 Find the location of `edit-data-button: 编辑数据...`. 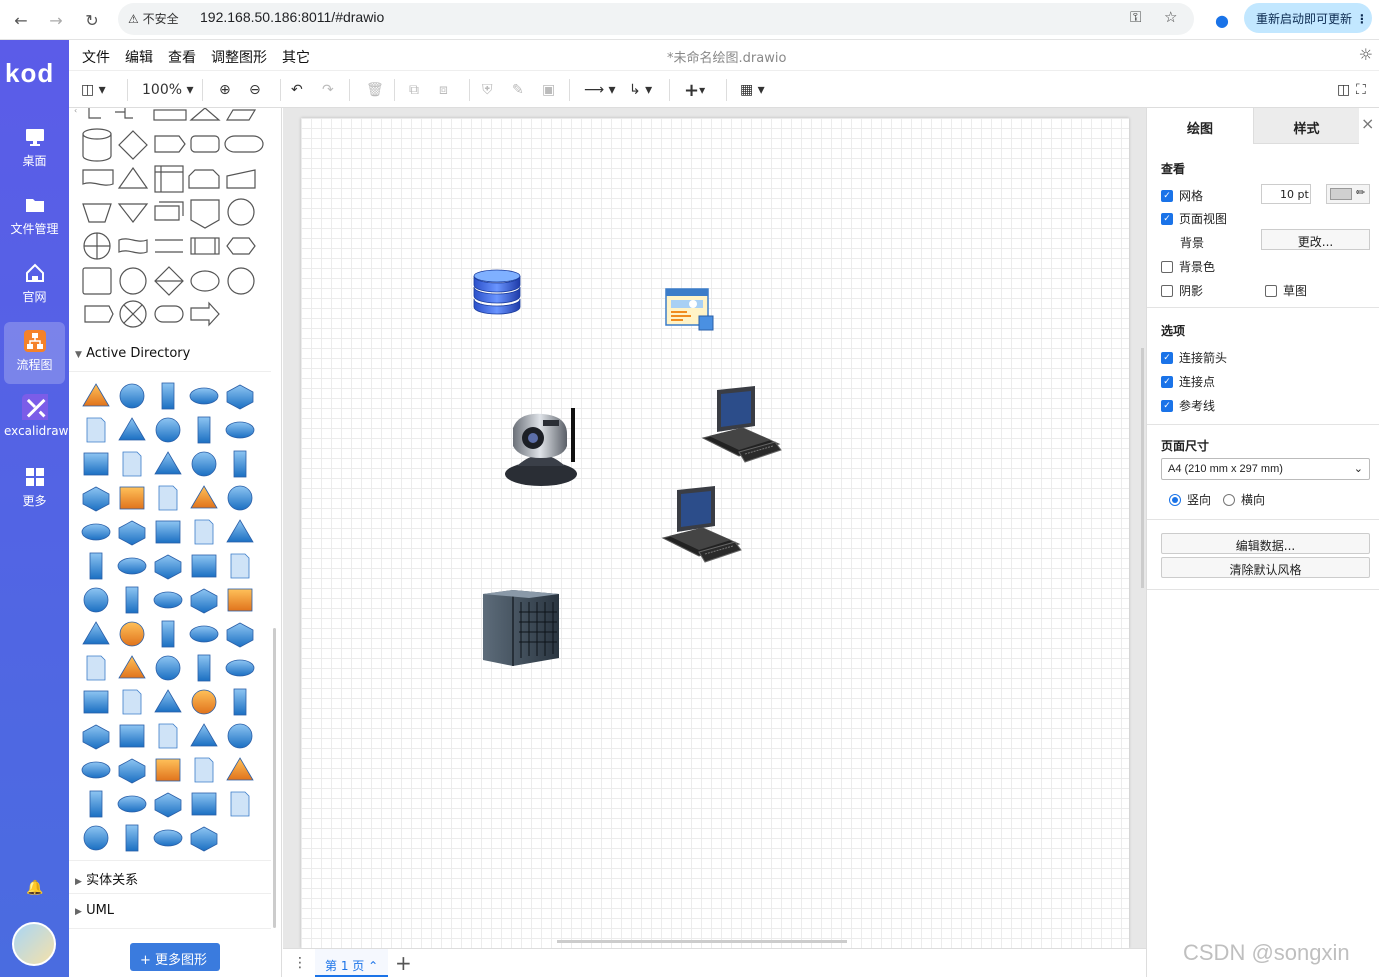

edit-data-button: 编辑数据... is located at coordinates (1265, 543).